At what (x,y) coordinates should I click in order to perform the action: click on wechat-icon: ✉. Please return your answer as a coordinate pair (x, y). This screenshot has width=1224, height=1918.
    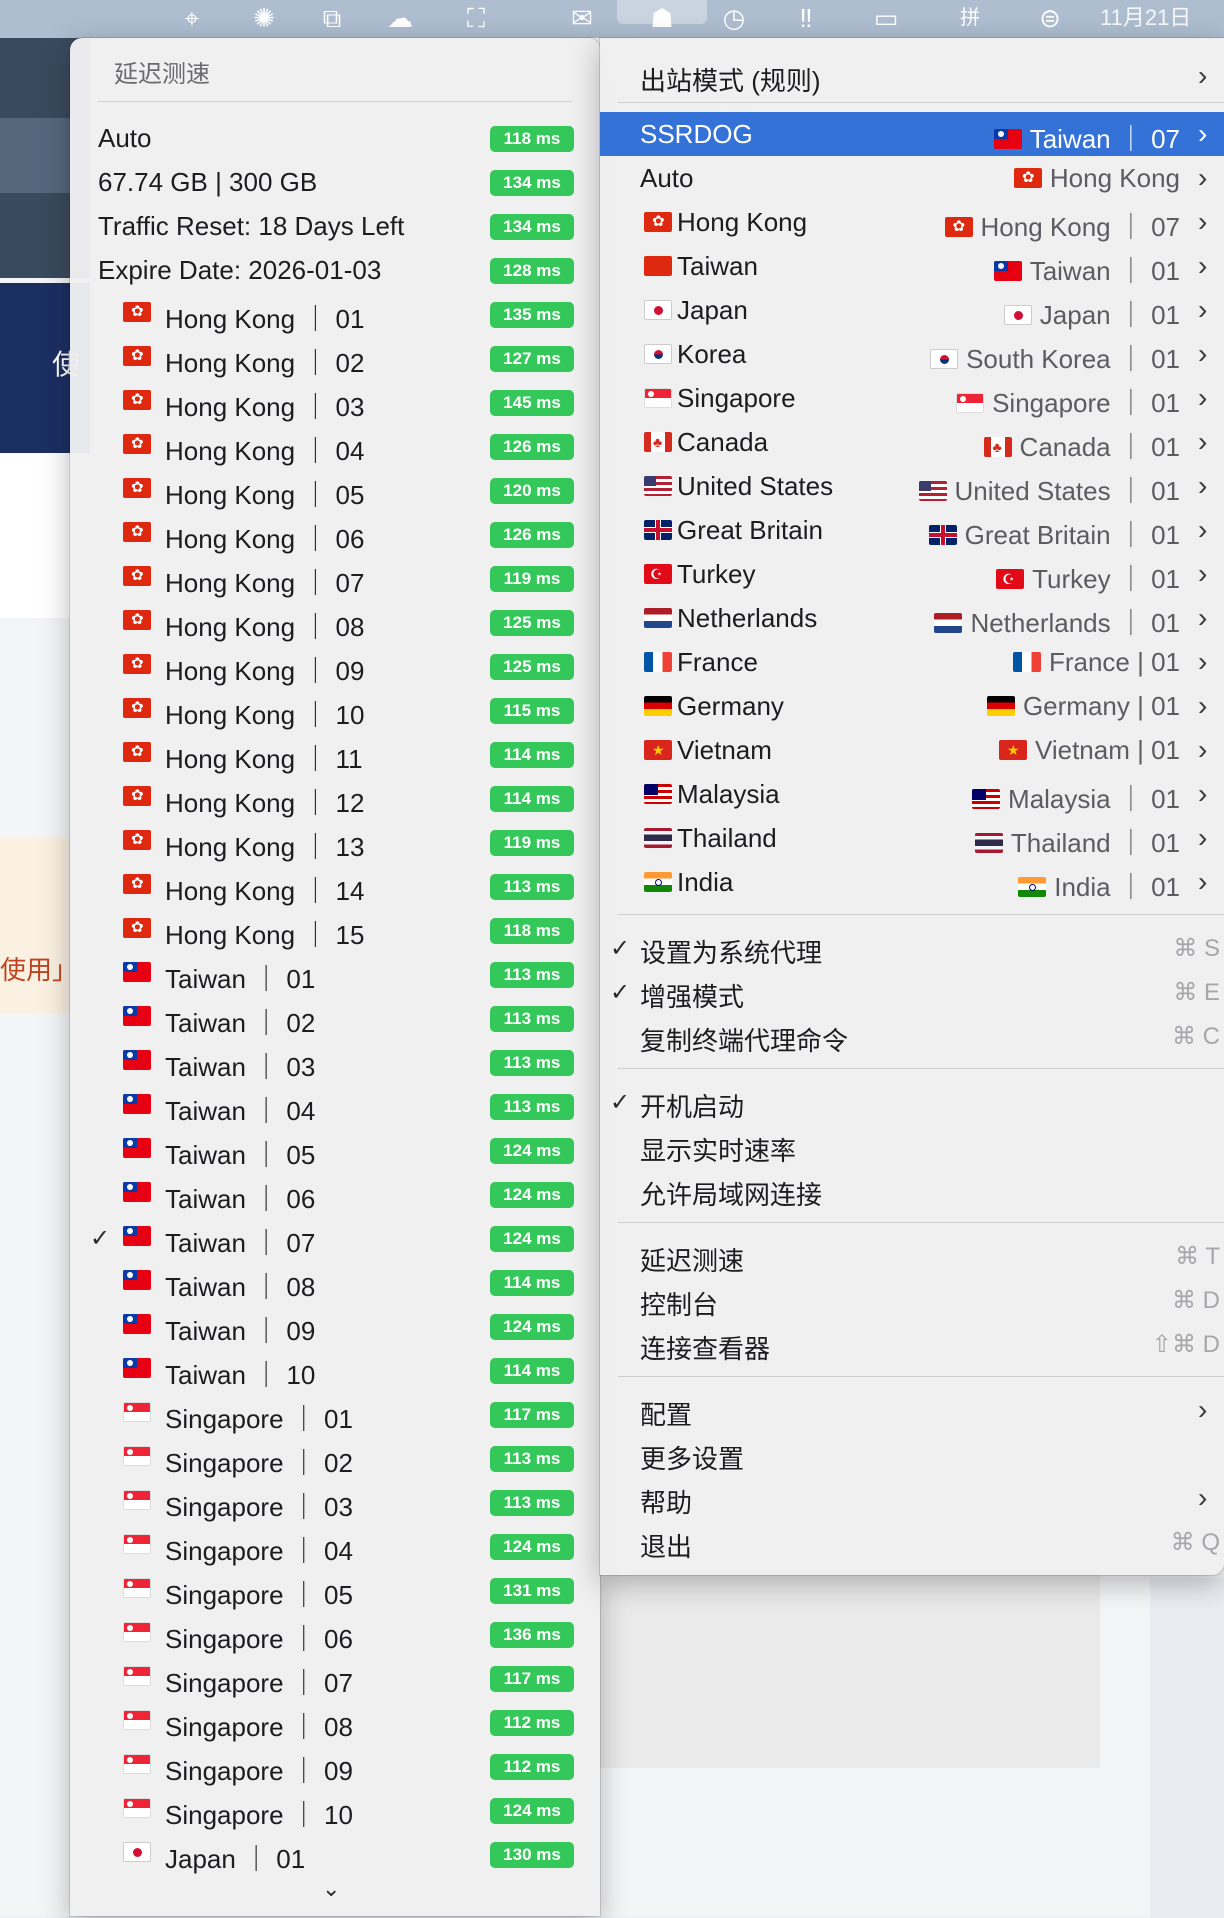
    Looking at the image, I should click on (582, 18).